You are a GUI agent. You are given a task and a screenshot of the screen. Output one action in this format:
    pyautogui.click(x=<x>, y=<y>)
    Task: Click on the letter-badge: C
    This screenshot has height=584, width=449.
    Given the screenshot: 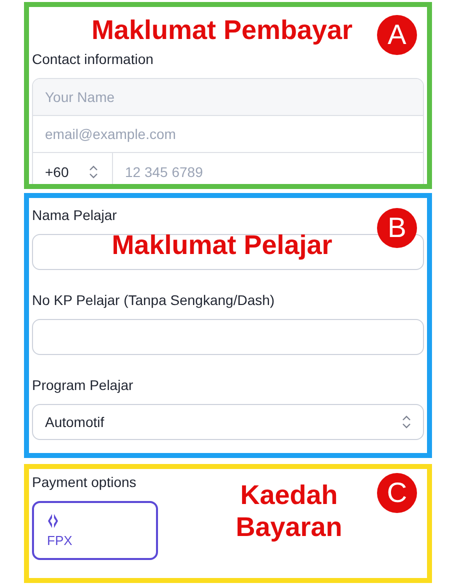 What is the action you would take?
    pyautogui.click(x=397, y=493)
    